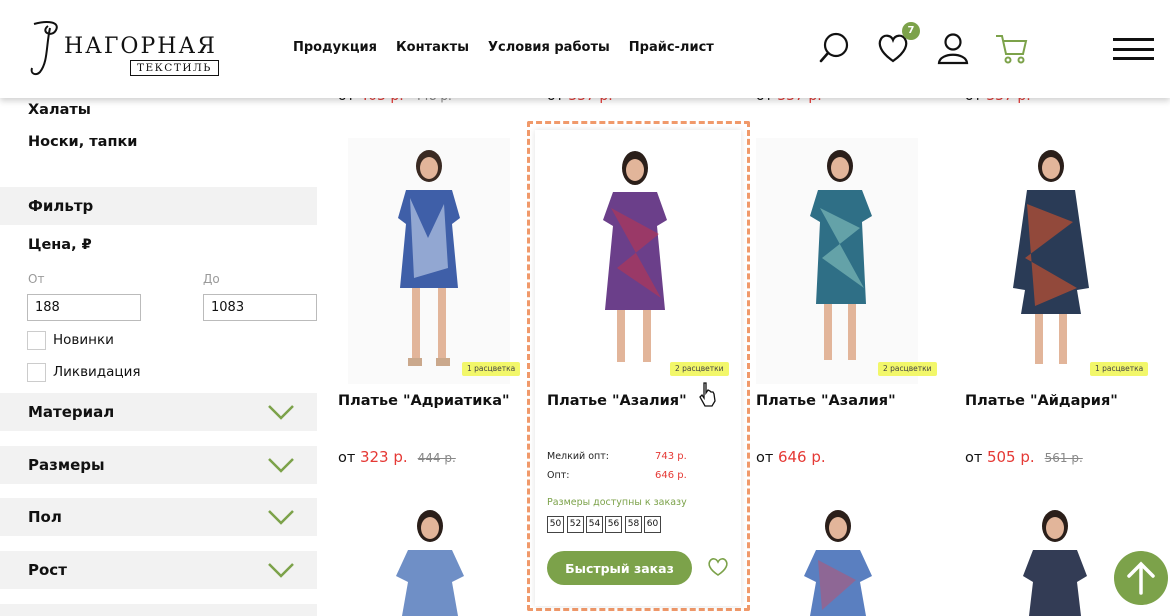 This screenshot has height=616, width=1170. Describe the element at coordinates (671, 475) in the screenshot. I see `wholesale-price: 646 р.` at that location.